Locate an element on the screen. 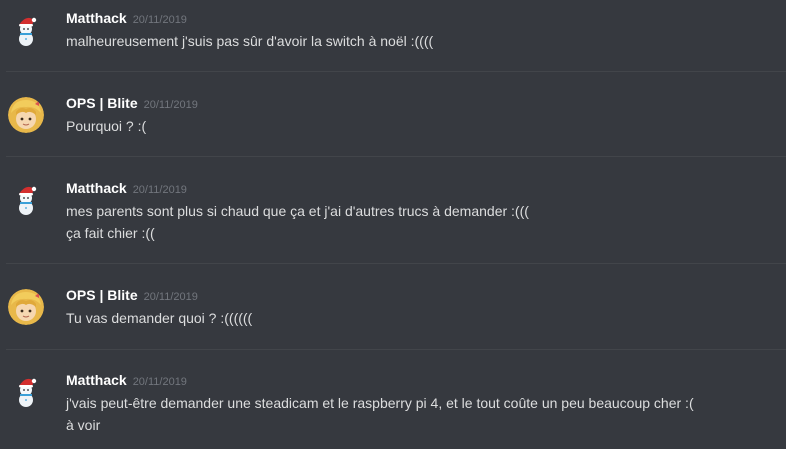 The height and width of the screenshot is (449, 786). message-text: à voir is located at coordinates (83, 425).